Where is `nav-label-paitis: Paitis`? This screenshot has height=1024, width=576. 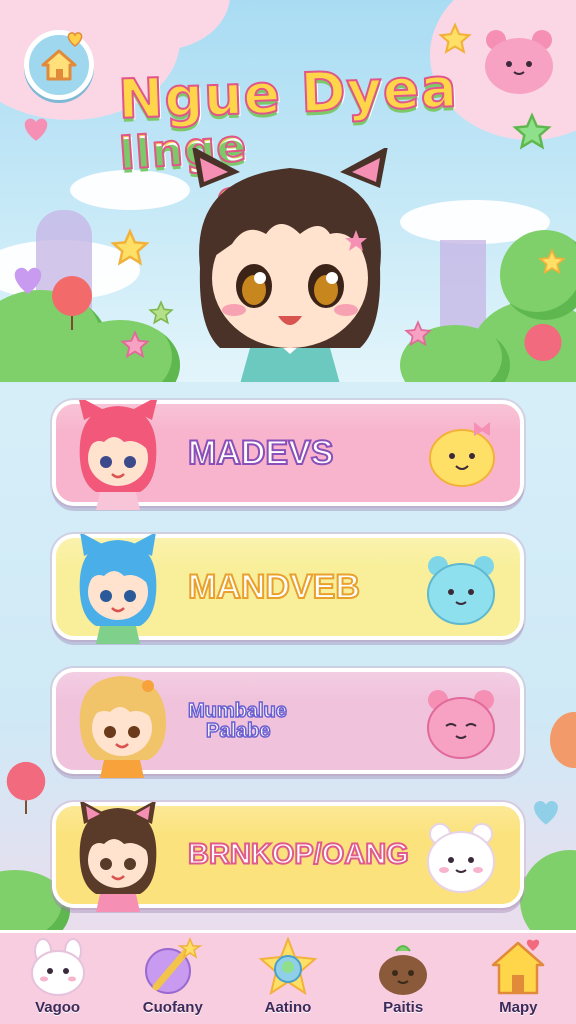
nav-label-paitis: Paitis is located at coordinates (403, 1007).